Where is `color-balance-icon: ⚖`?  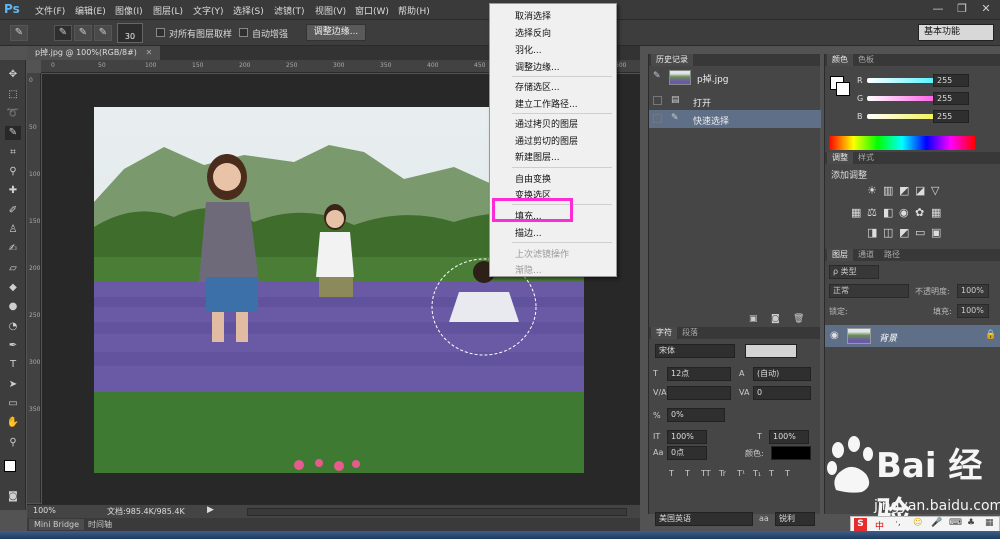
color-balance-icon: ⚖ is located at coordinates (872, 212).